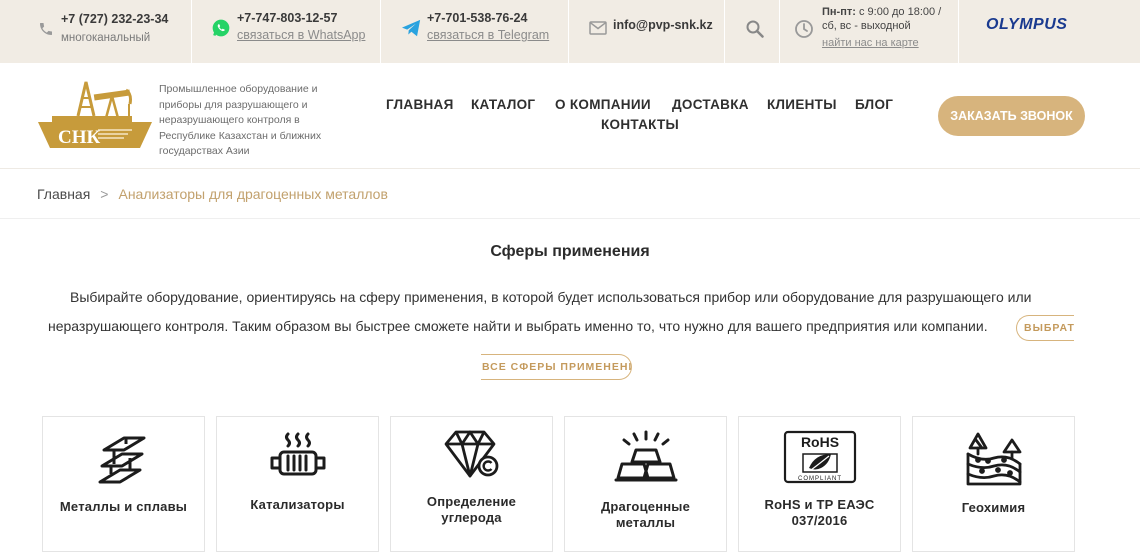 The image size is (1140, 552). Describe the element at coordinates (471, 454) in the screenshot. I see `diamond-icon` at that location.